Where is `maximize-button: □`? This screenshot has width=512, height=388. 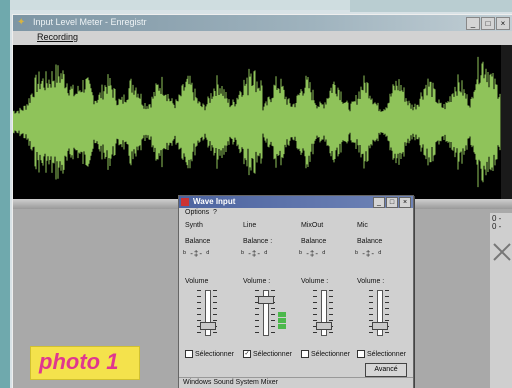
maximize-button: □ is located at coordinates (488, 23).